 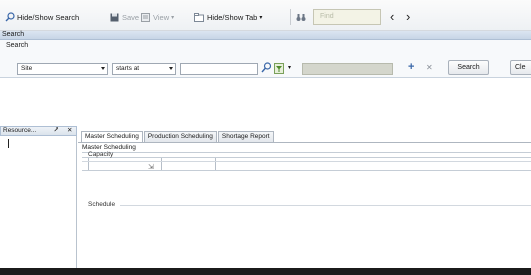 What do you see at coordinates (131, 17) in the screenshot?
I see `save-label: Save` at bounding box center [131, 17].